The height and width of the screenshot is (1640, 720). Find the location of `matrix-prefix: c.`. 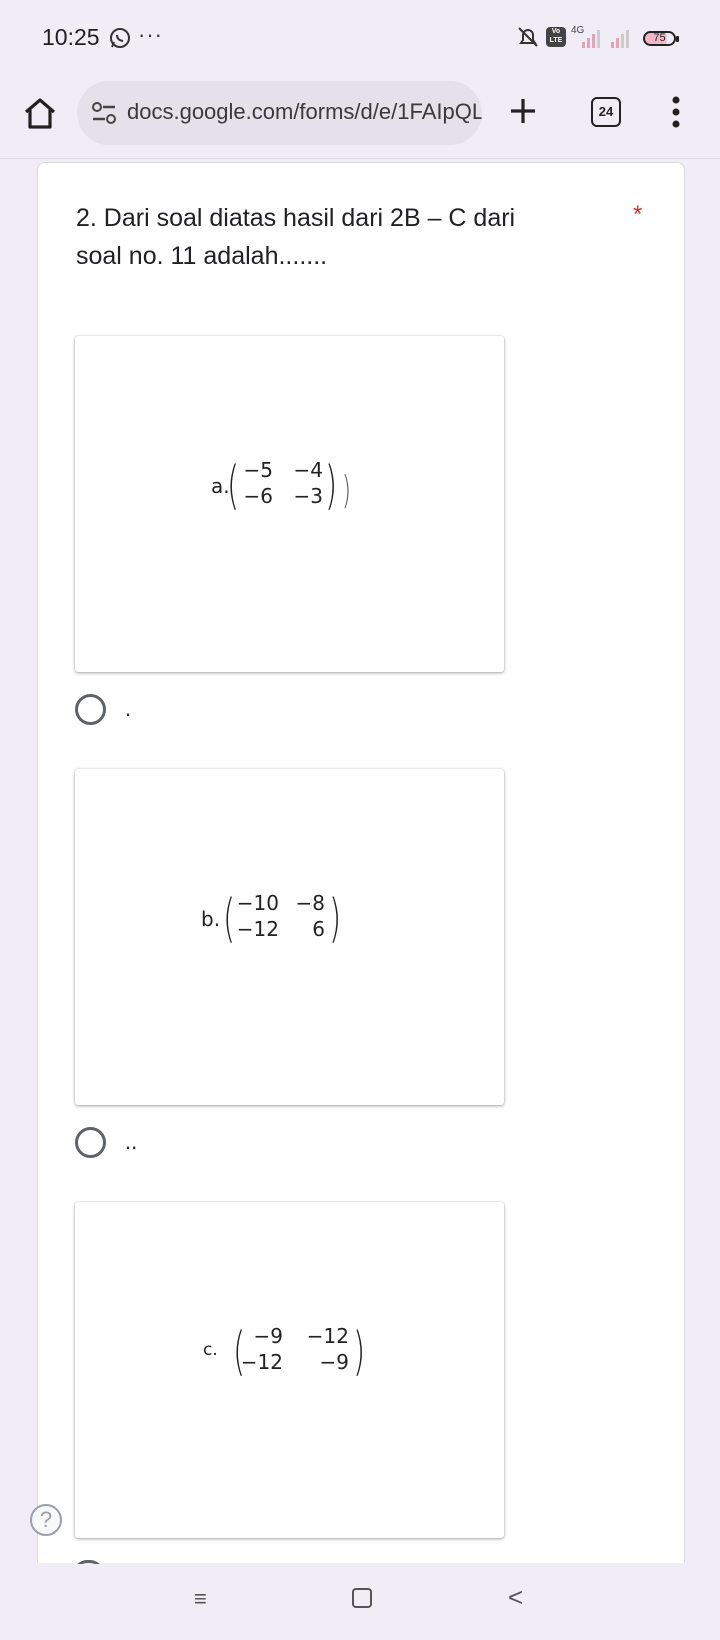

matrix-prefix: c. is located at coordinates (210, 1350).